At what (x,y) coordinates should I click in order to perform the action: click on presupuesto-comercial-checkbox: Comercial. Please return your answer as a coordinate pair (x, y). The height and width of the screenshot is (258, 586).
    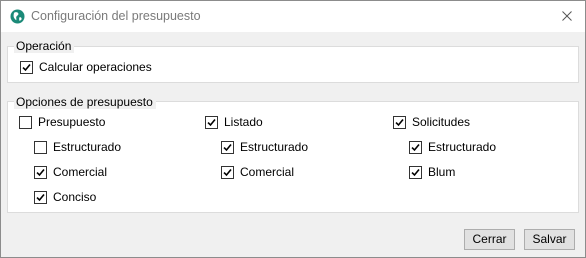
    Looking at the image, I should click on (70, 172).